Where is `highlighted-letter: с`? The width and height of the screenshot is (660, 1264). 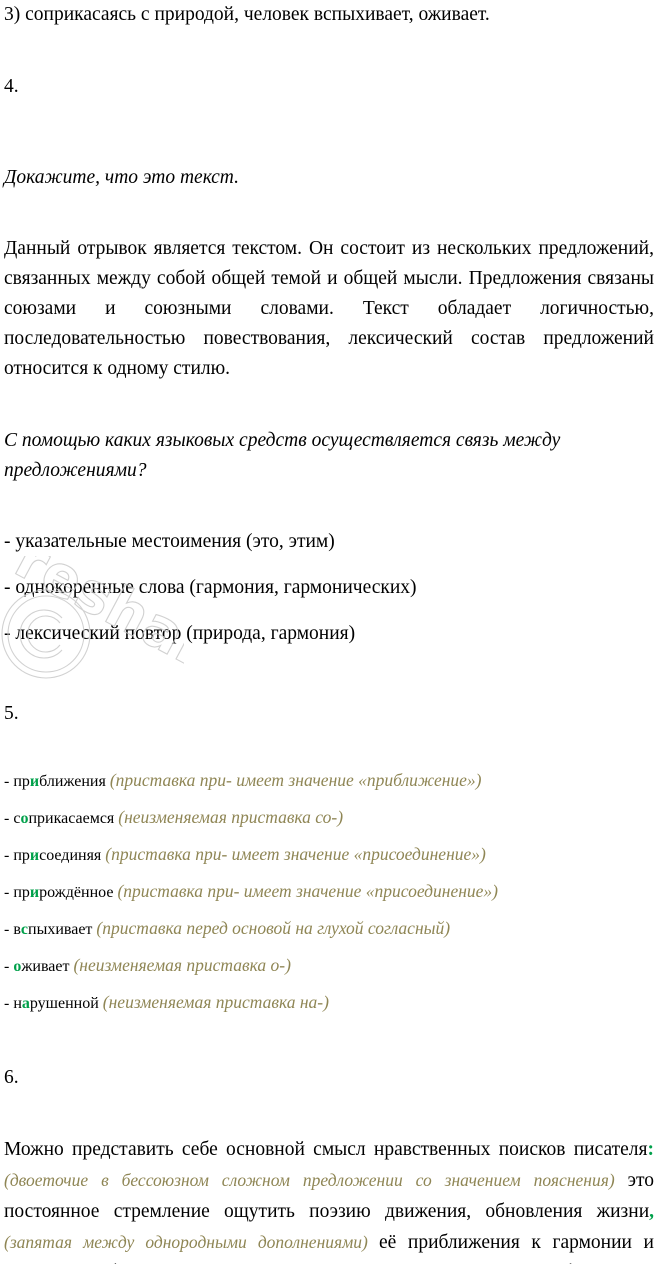 highlighted-letter: с is located at coordinates (24, 929).